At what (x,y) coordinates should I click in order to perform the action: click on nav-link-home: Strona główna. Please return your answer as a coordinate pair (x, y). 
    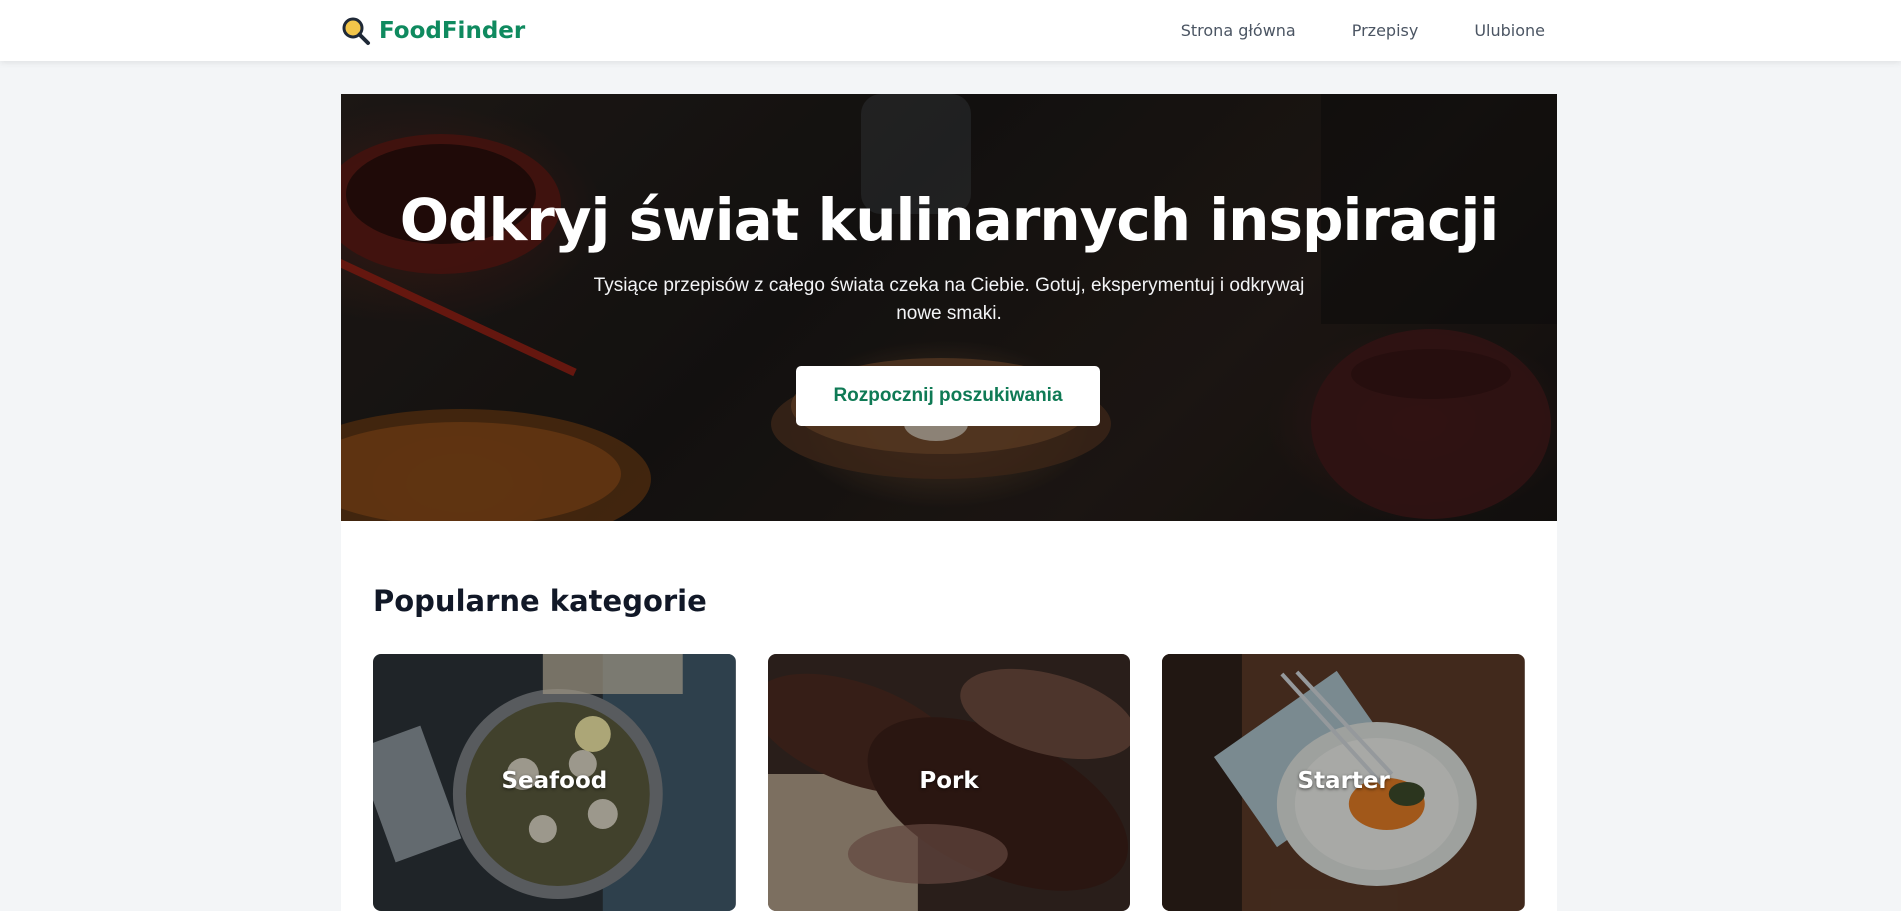
    Looking at the image, I should click on (1238, 30).